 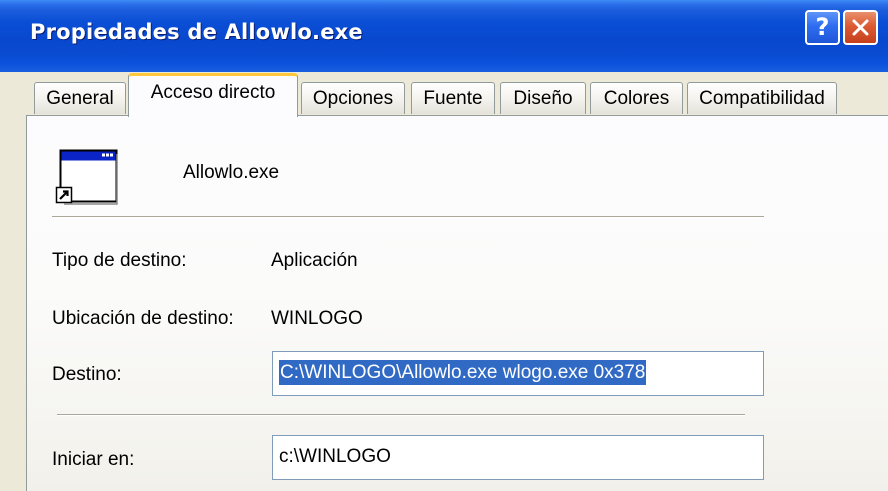 What do you see at coordinates (119, 260) in the screenshot?
I see `target-type-label: Tipo de destino:` at bounding box center [119, 260].